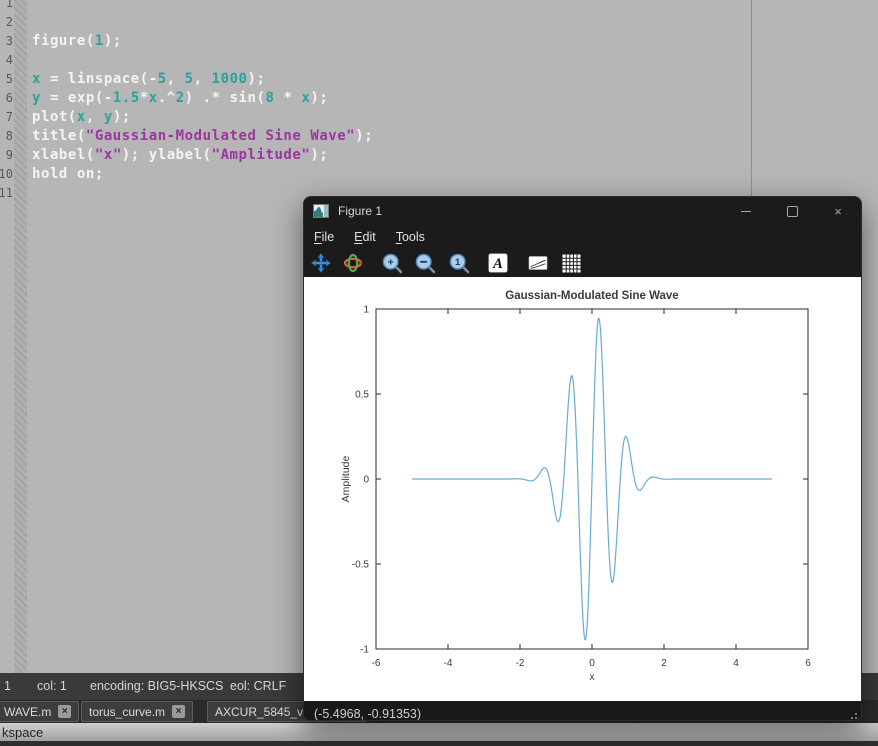  I want to click on rotate-3d-button, so click(353, 263).